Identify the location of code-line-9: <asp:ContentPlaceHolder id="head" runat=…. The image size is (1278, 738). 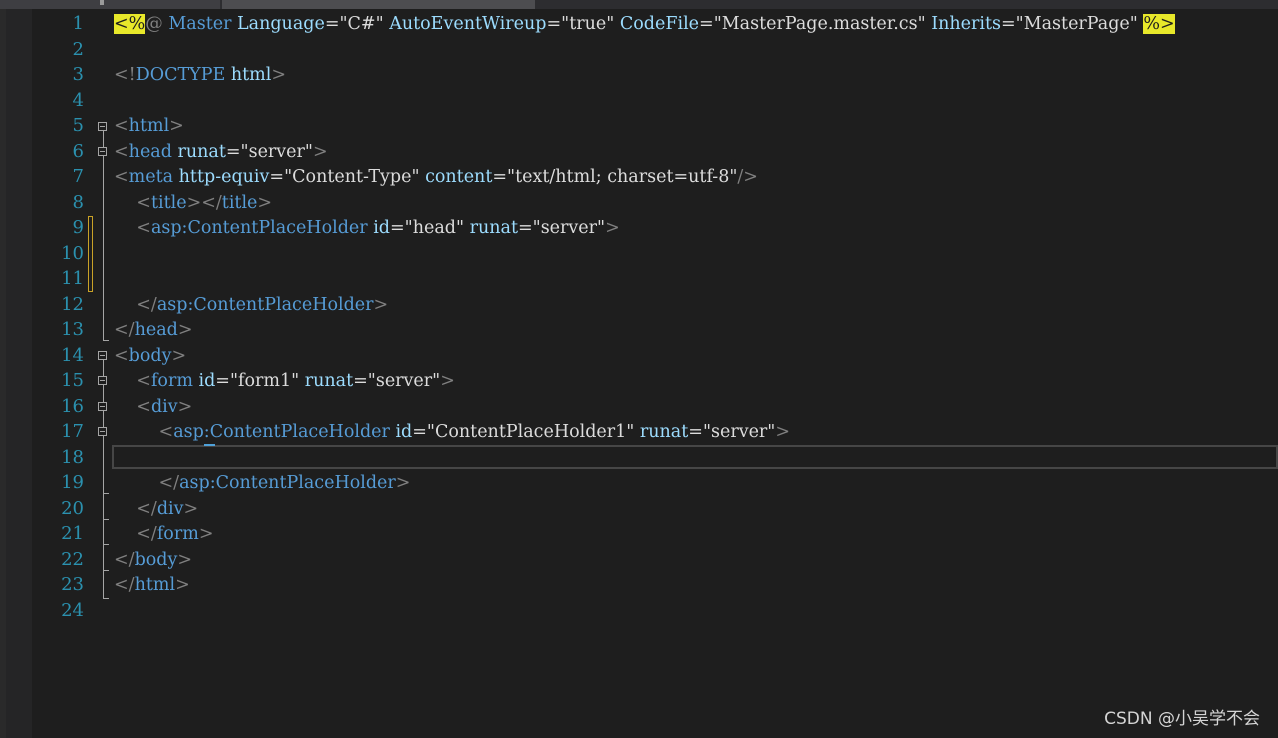
(366, 228).